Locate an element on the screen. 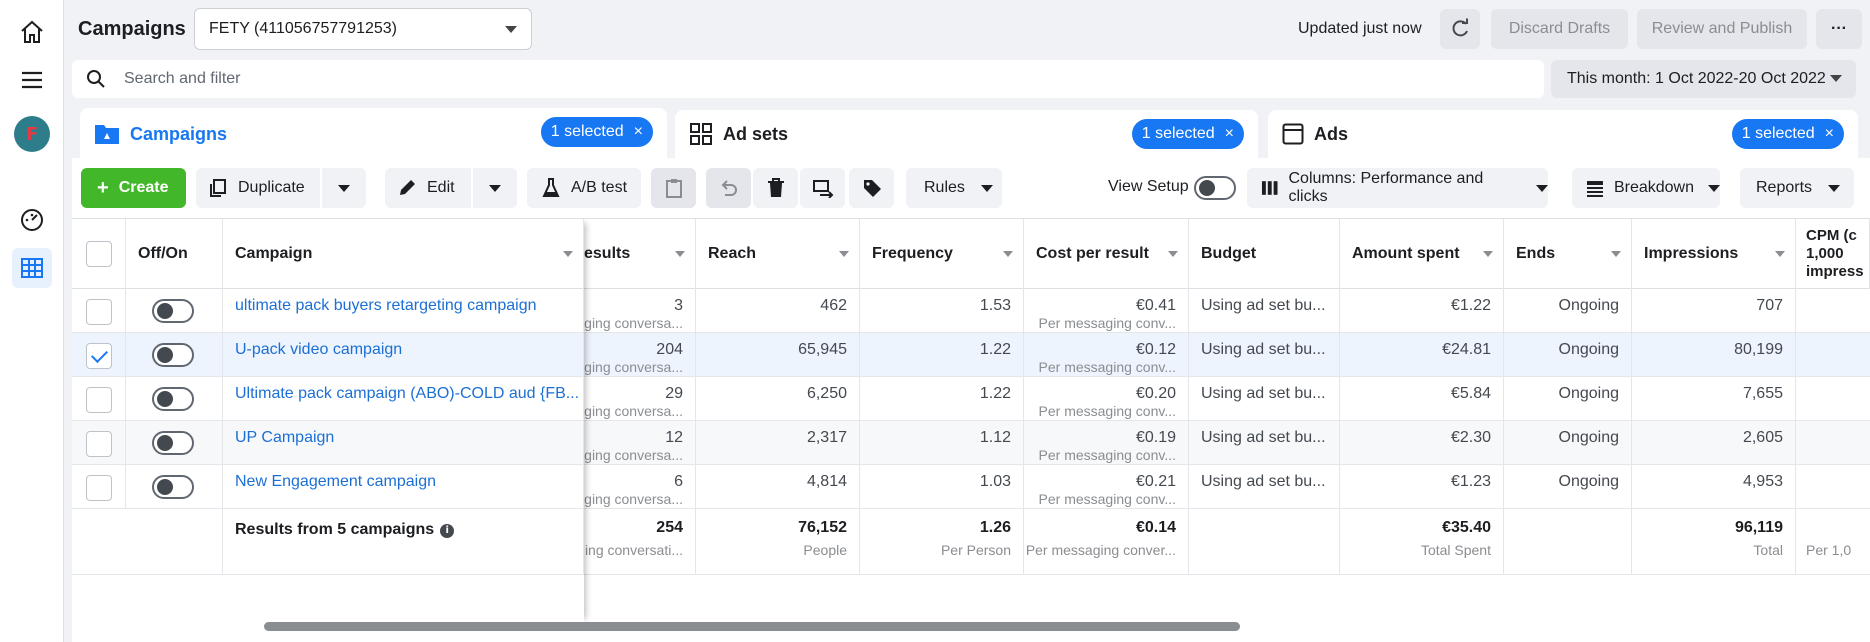 This screenshot has height=642, width=1870. duplicate-button: Duplicate is located at coordinates (258, 188).